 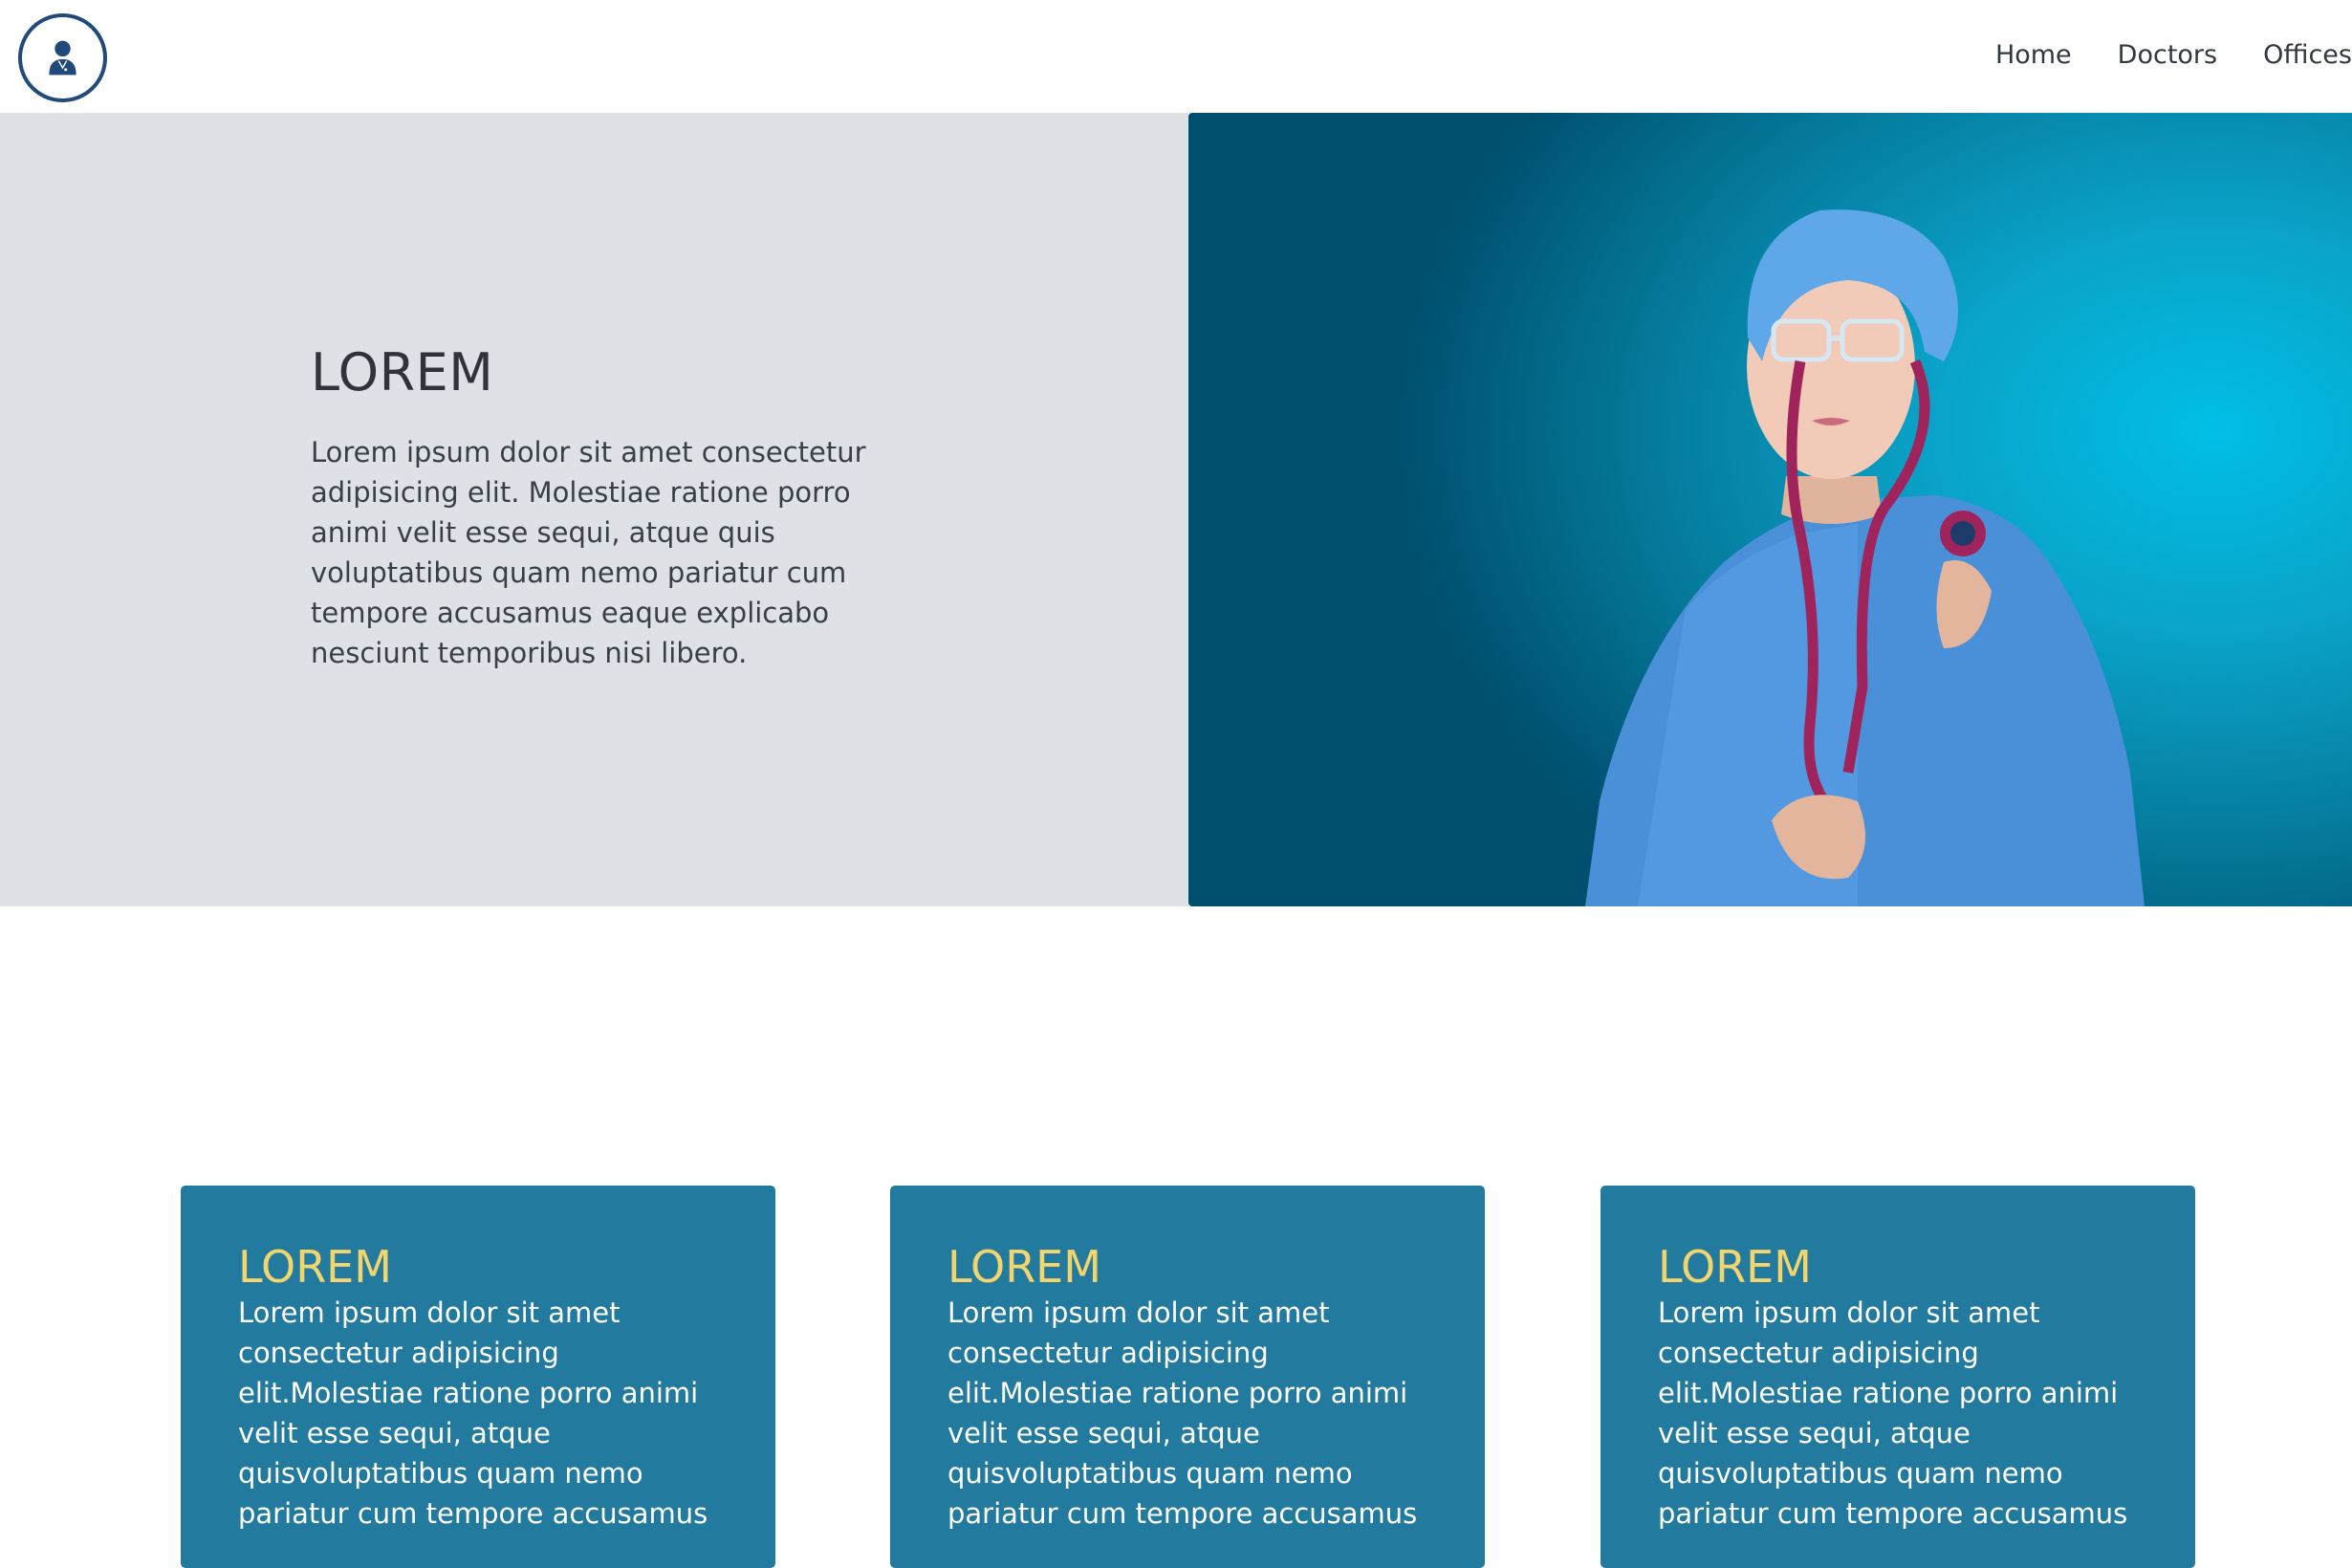 What do you see at coordinates (402, 372) in the screenshot?
I see `hero-title: LOREM` at bounding box center [402, 372].